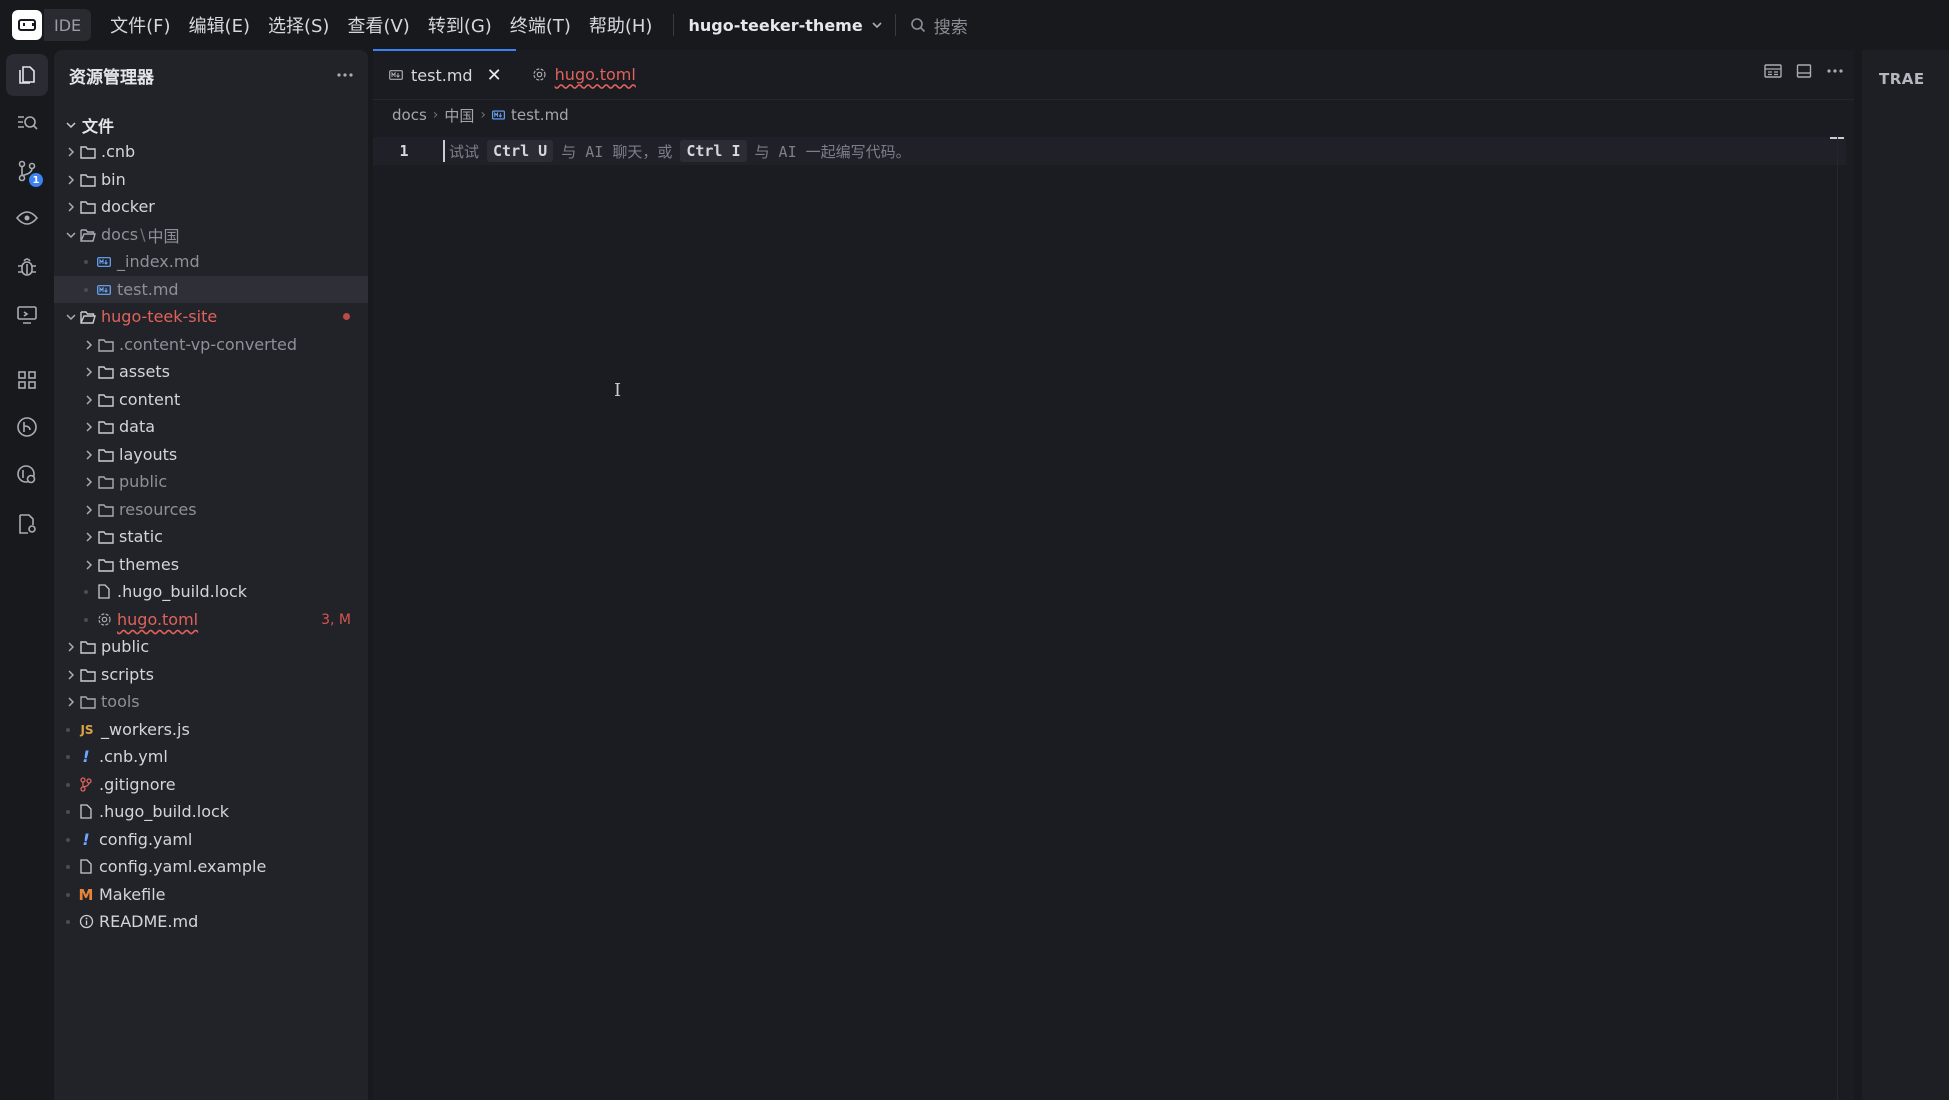 Image resolution: width=1949 pixels, height=1100 pixels. What do you see at coordinates (27, 267) in the screenshot?
I see `debug-icon` at bounding box center [27, 267].